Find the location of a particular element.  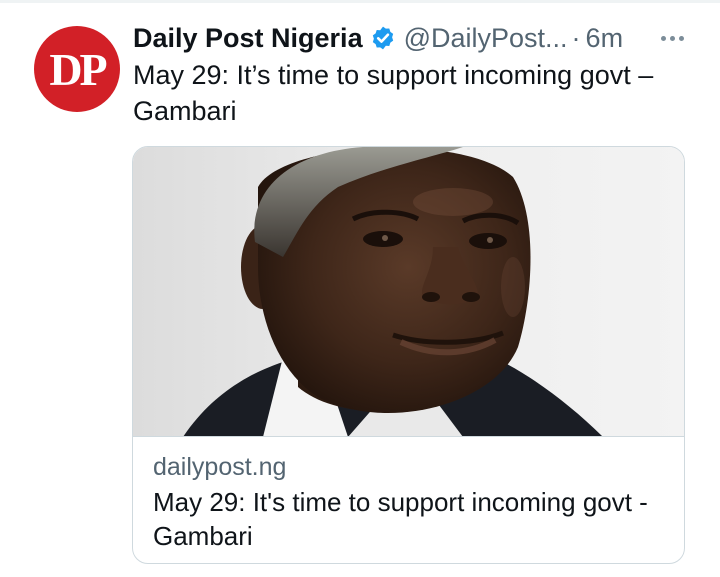

avatar-logo-text: DP is located at coordinates (78, 69).